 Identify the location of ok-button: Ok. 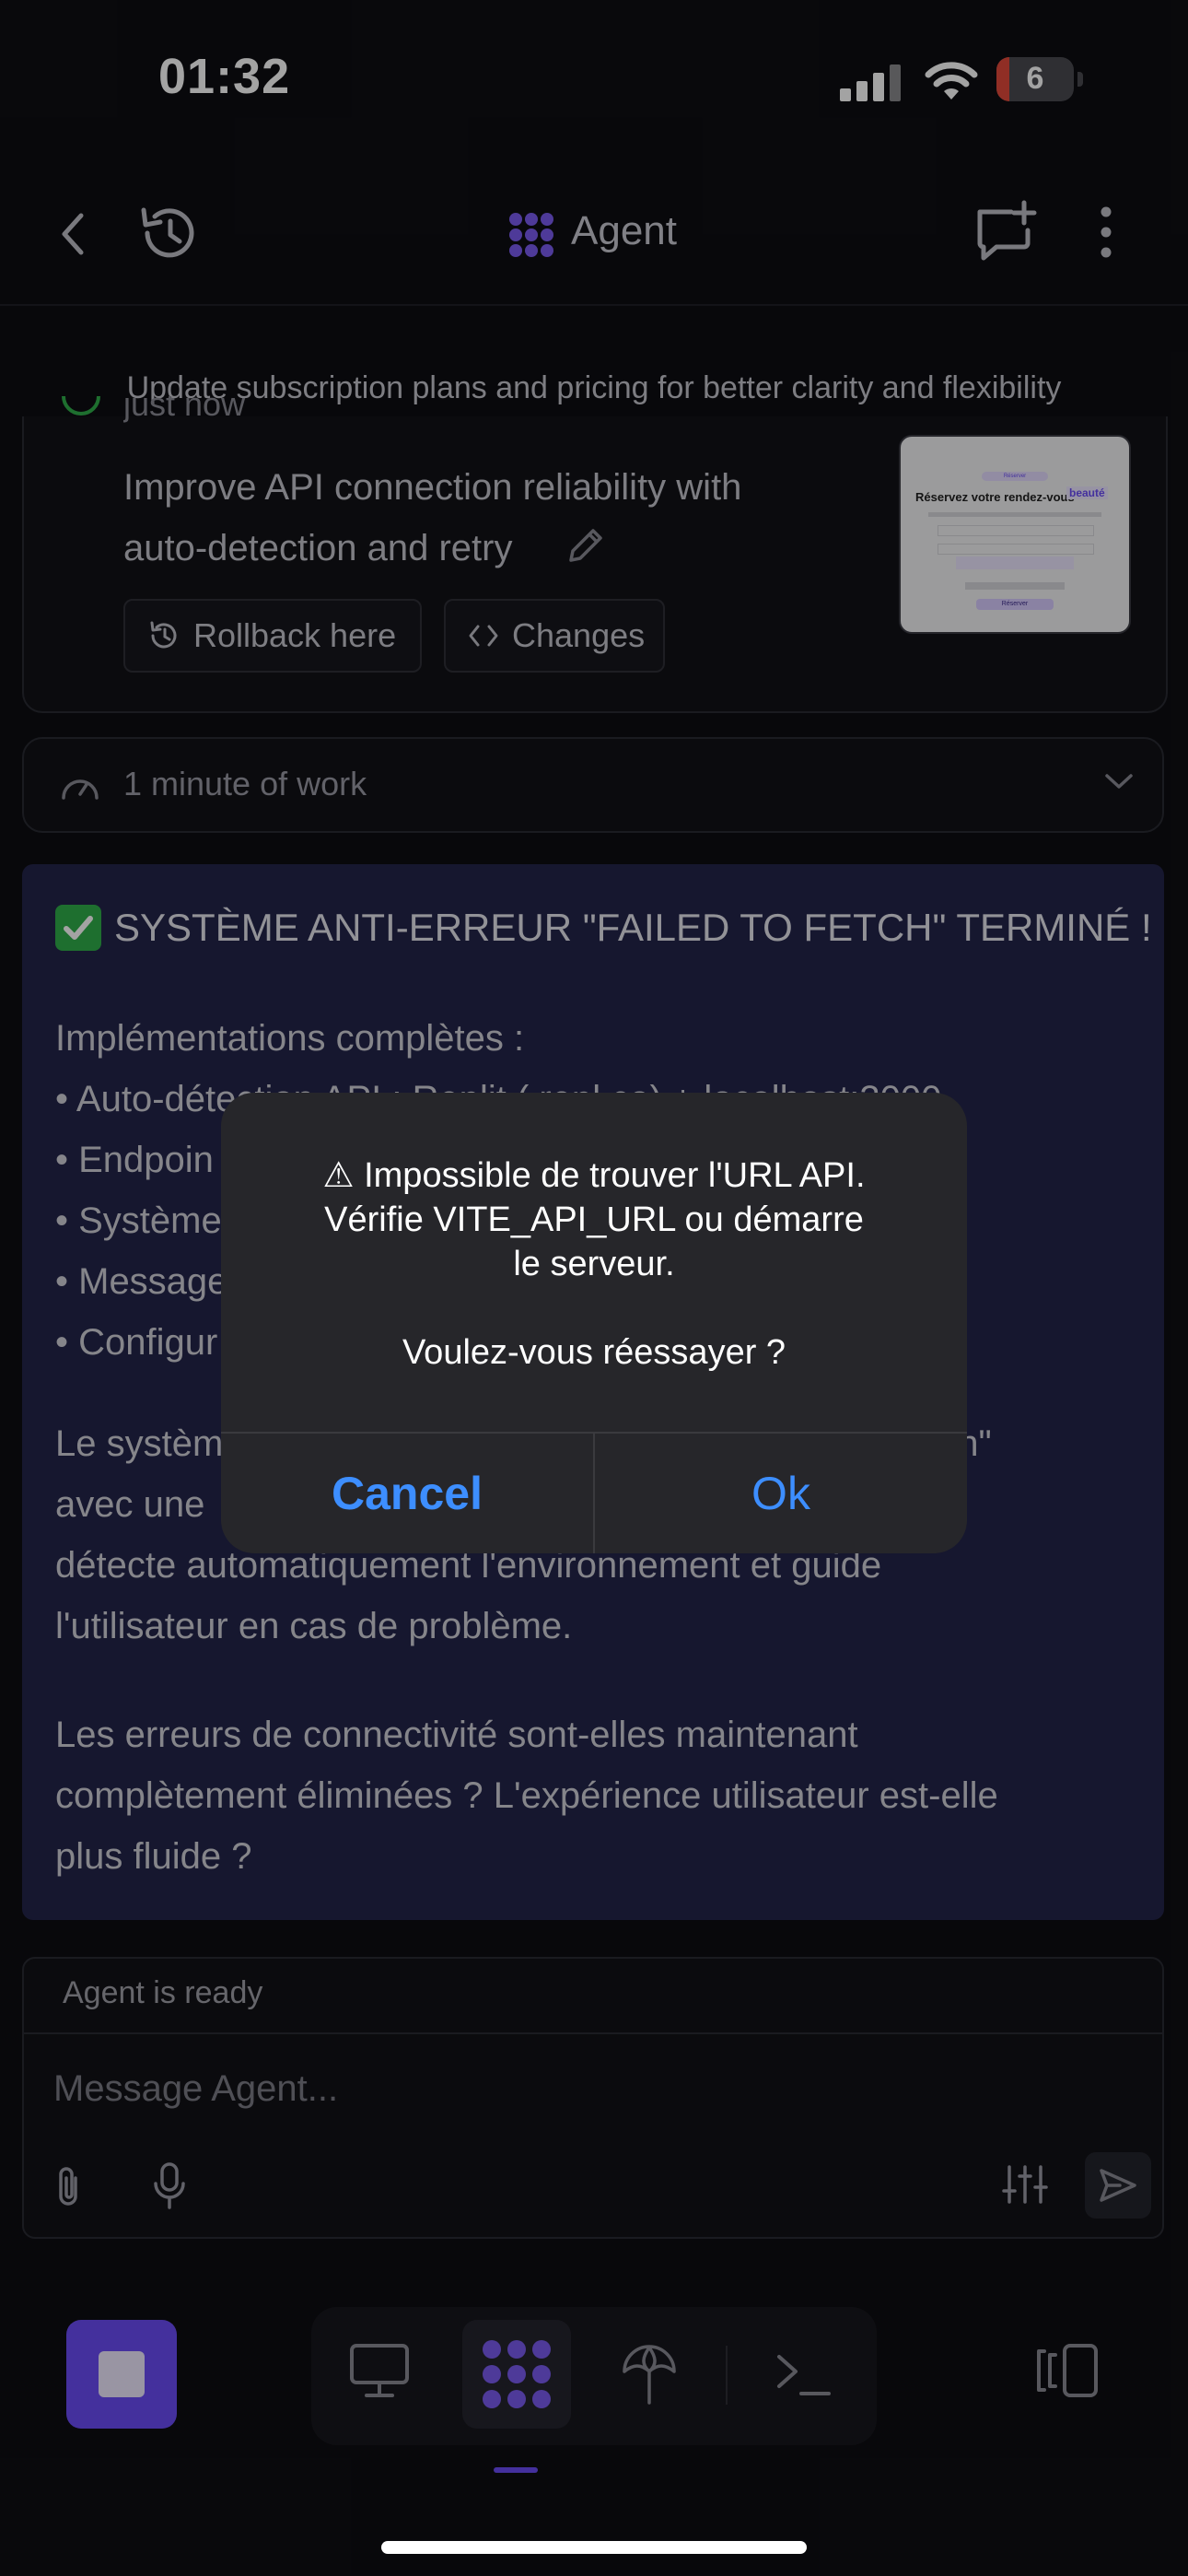
(781, 1493).